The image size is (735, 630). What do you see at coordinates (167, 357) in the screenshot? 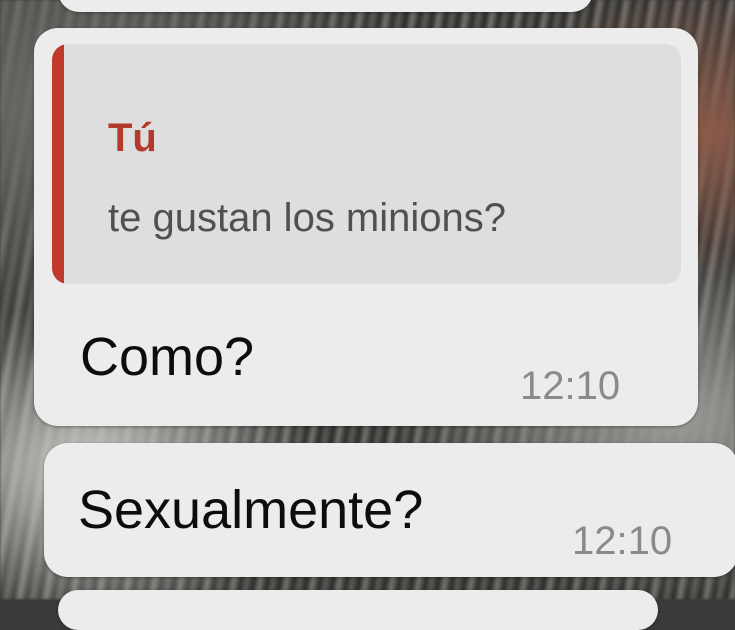
I see `message-text: Como?` at bounding box center [167, 357].